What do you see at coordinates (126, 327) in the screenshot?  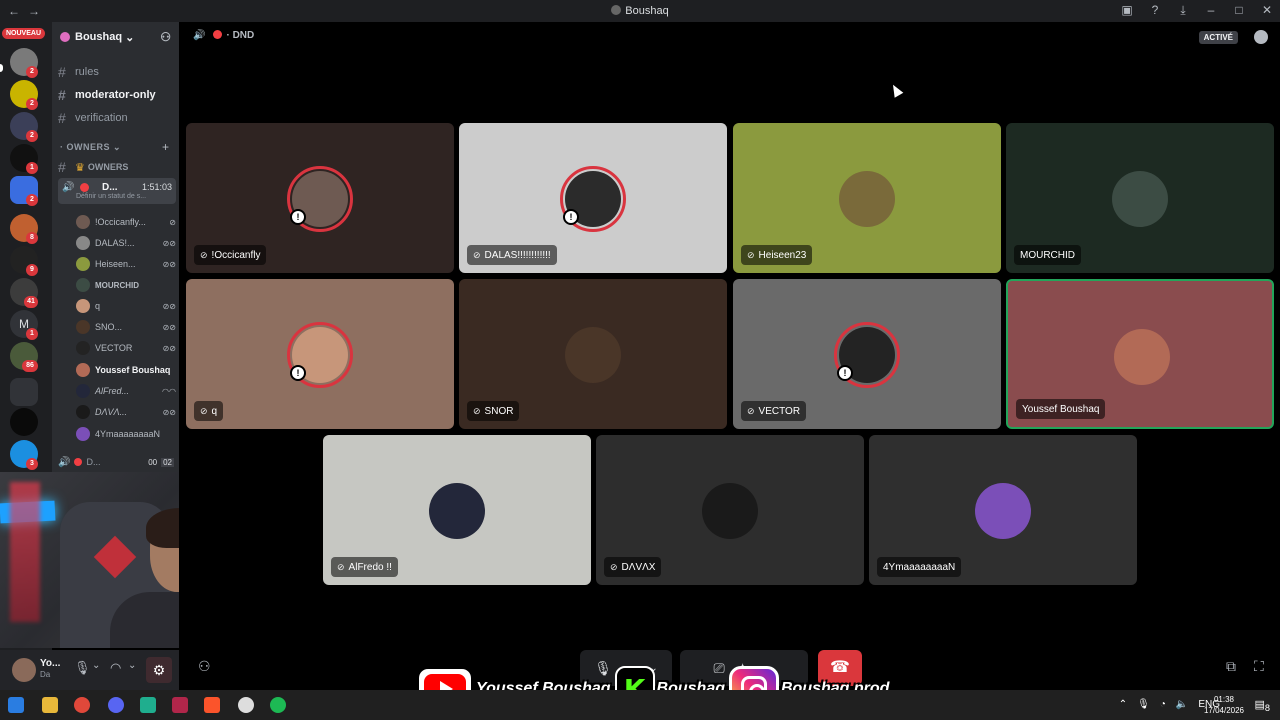 I see `member-row: SNO... ⊘⊘` at bounding box center [126, 327].